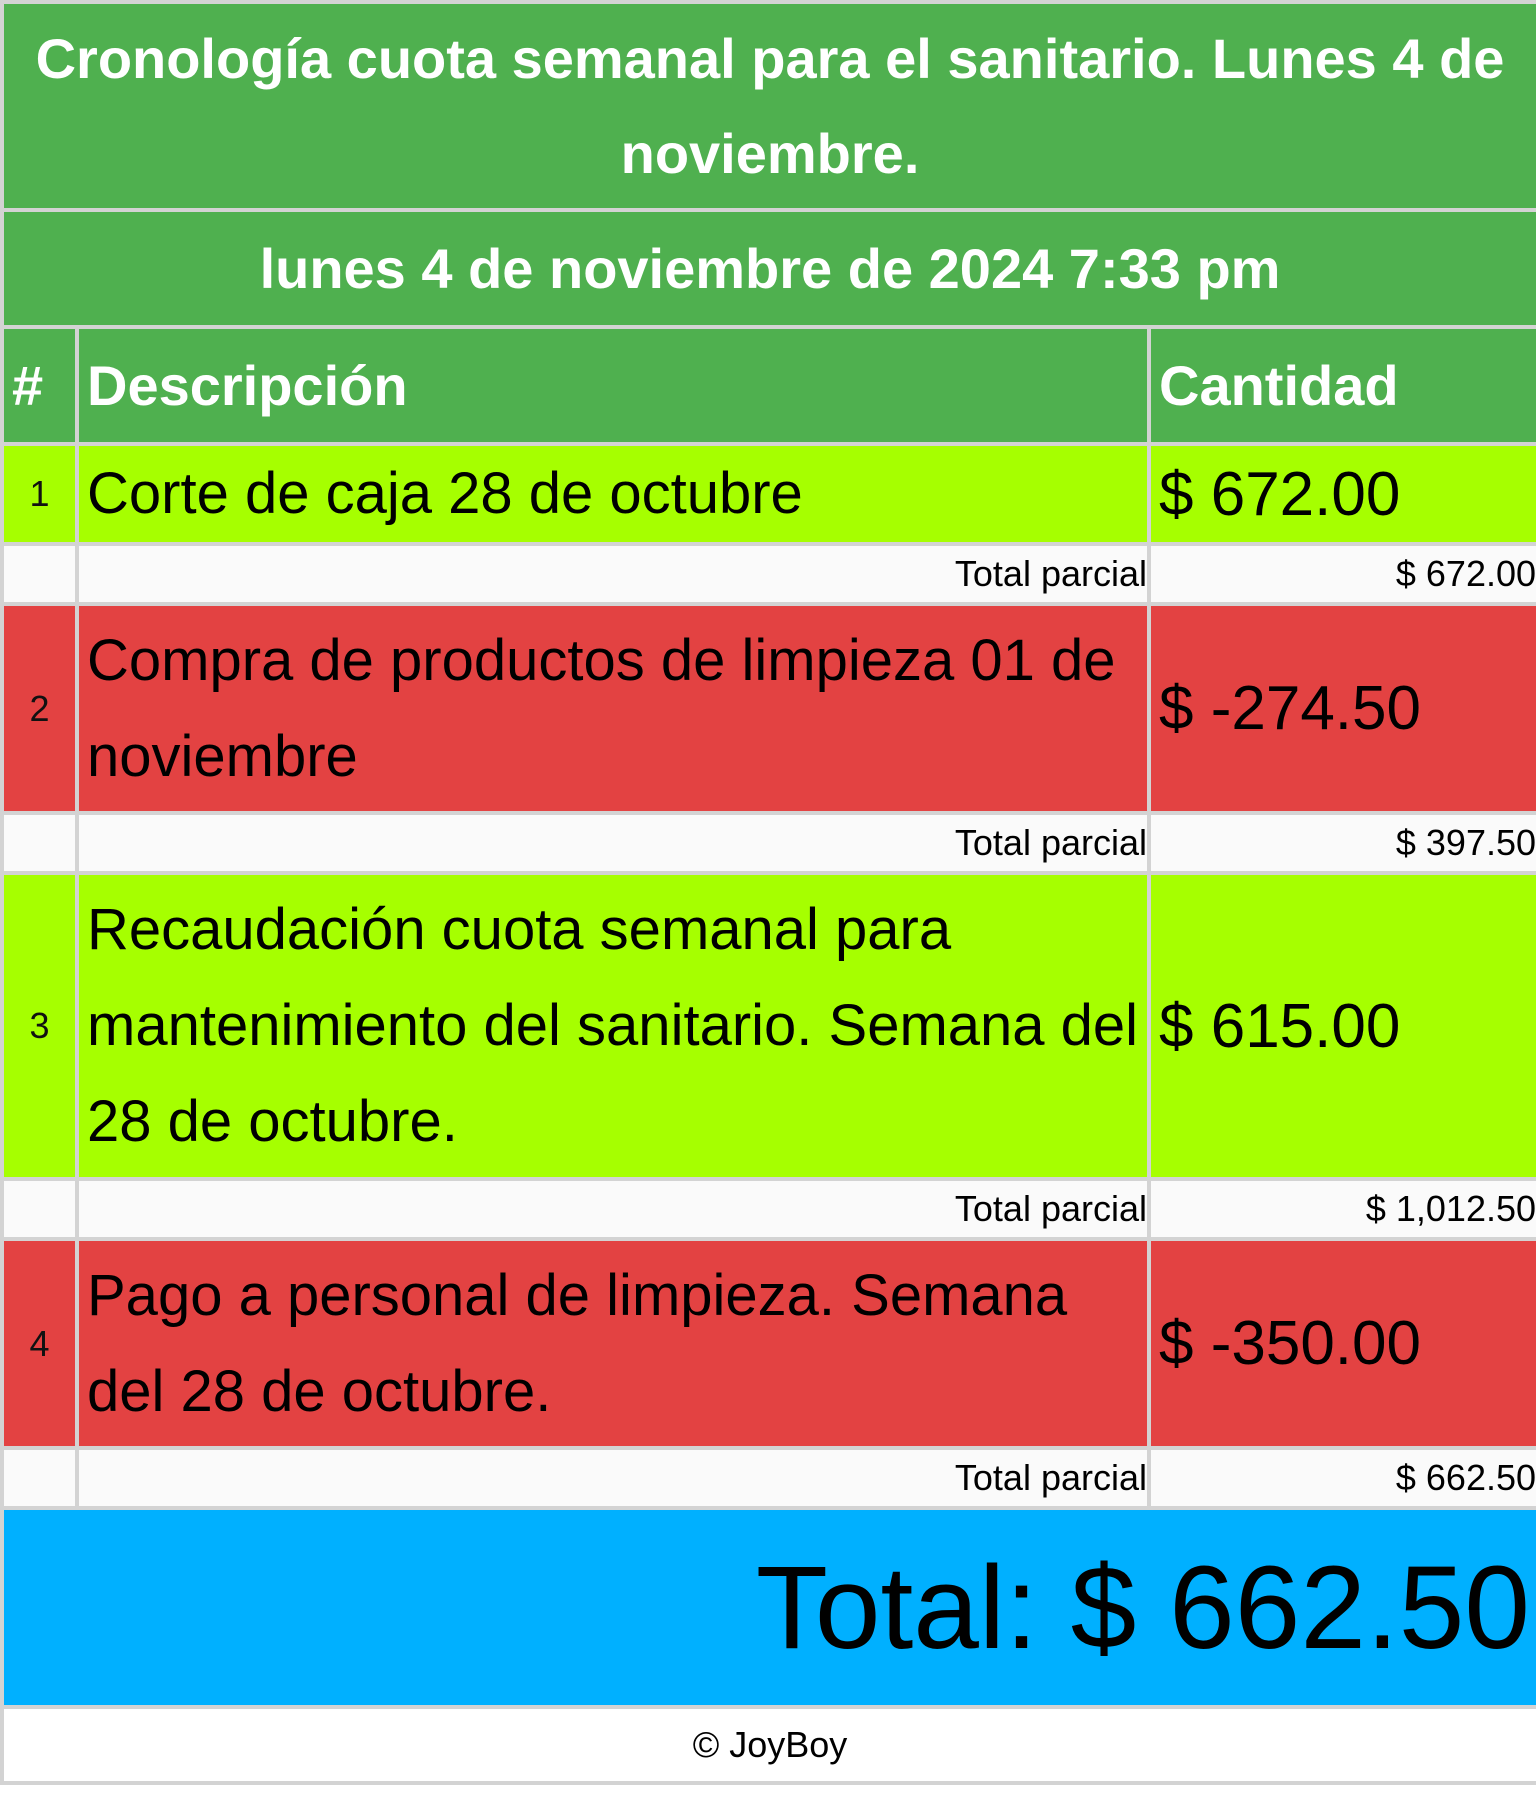  I want to click on report-date: lunes 4 de noviembre de 2024 7:33 pm, so click(768, 268).